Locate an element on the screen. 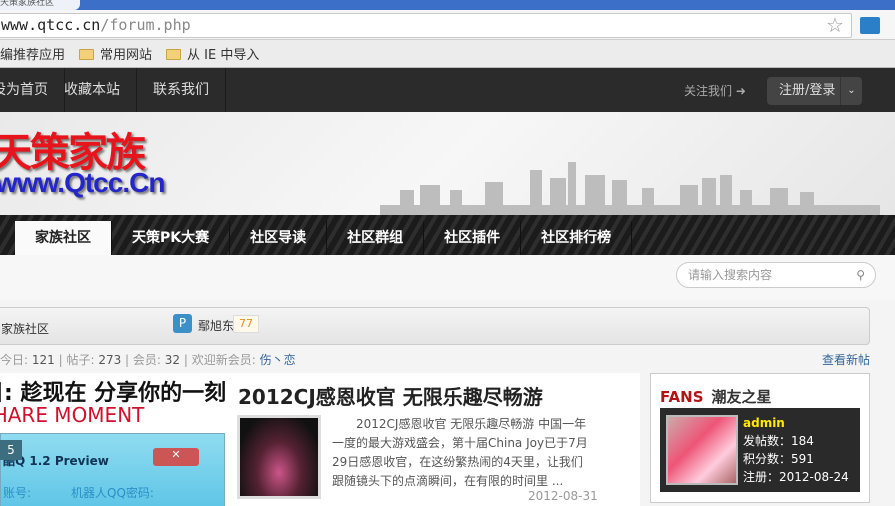  city-skyline-image is located at coordinates (630, 188).